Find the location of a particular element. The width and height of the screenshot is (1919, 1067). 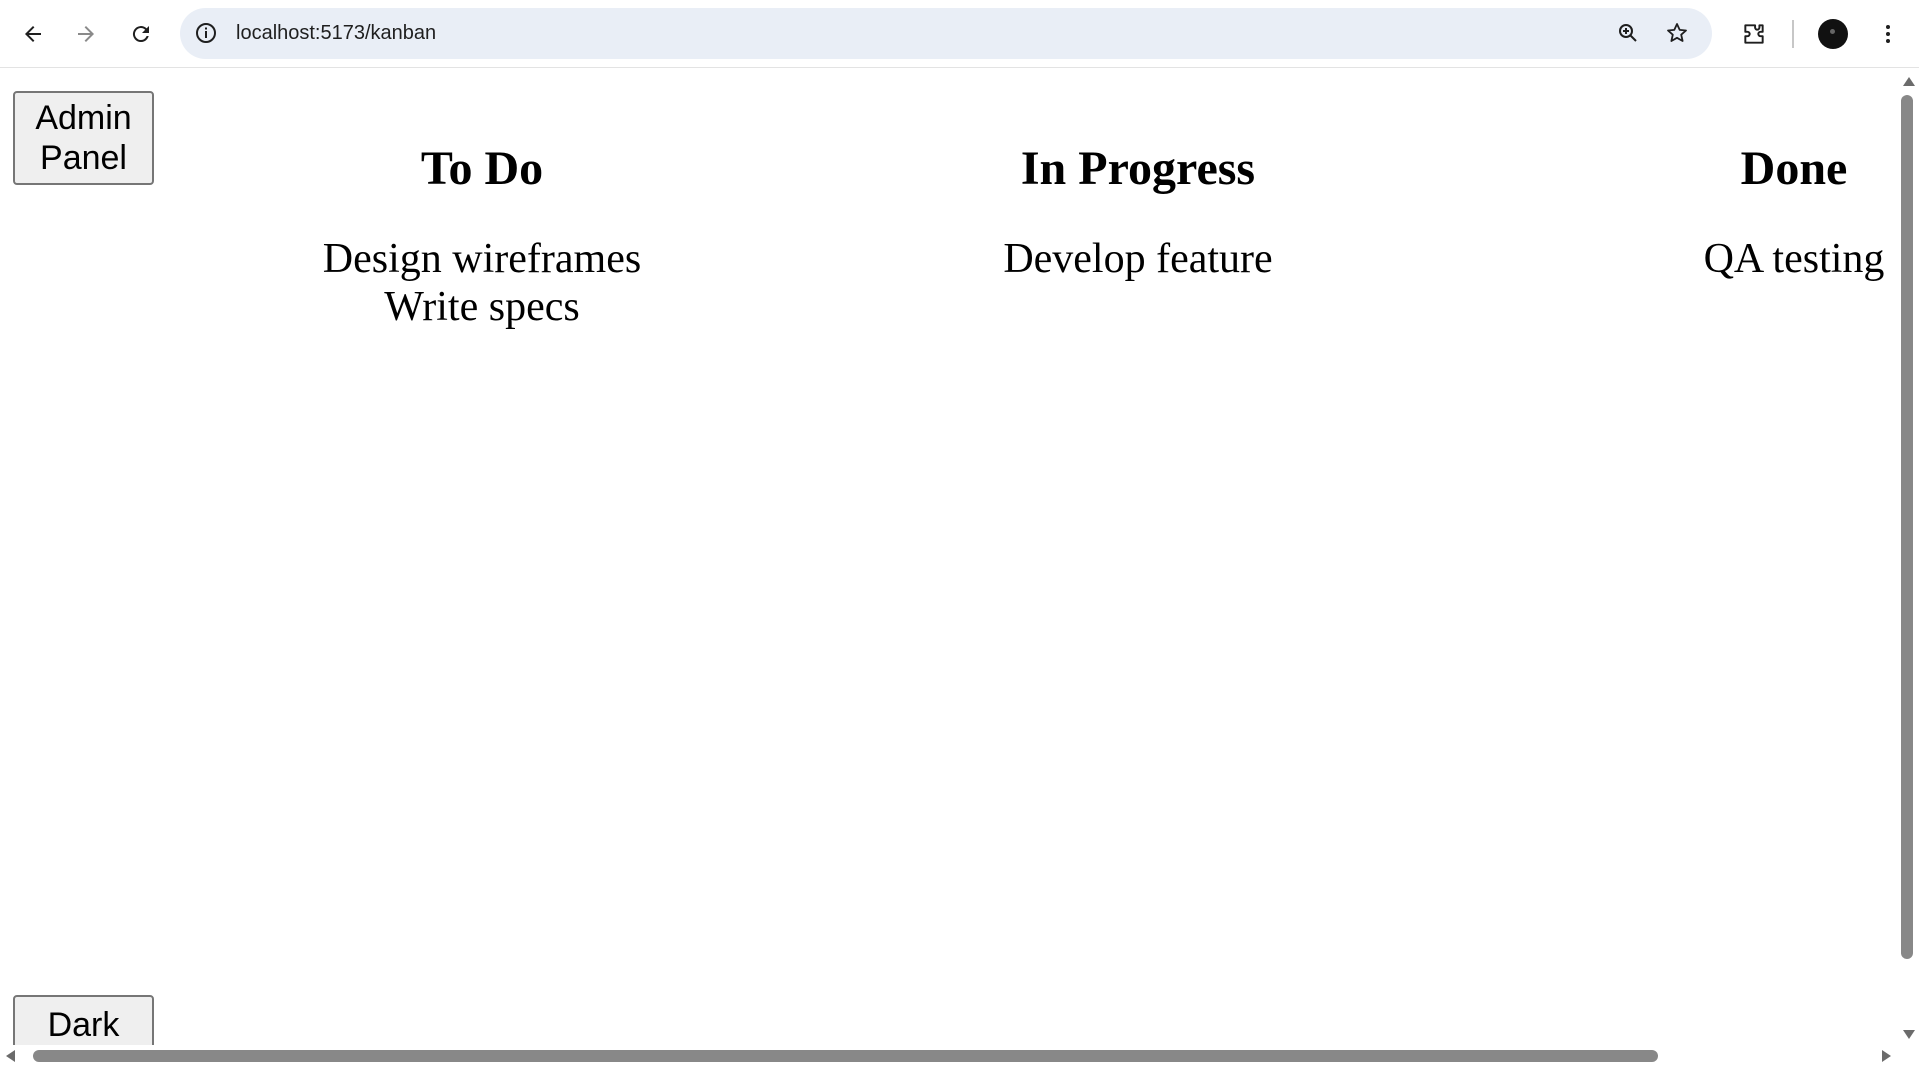

reload-button is located at coordinates (141, 34).